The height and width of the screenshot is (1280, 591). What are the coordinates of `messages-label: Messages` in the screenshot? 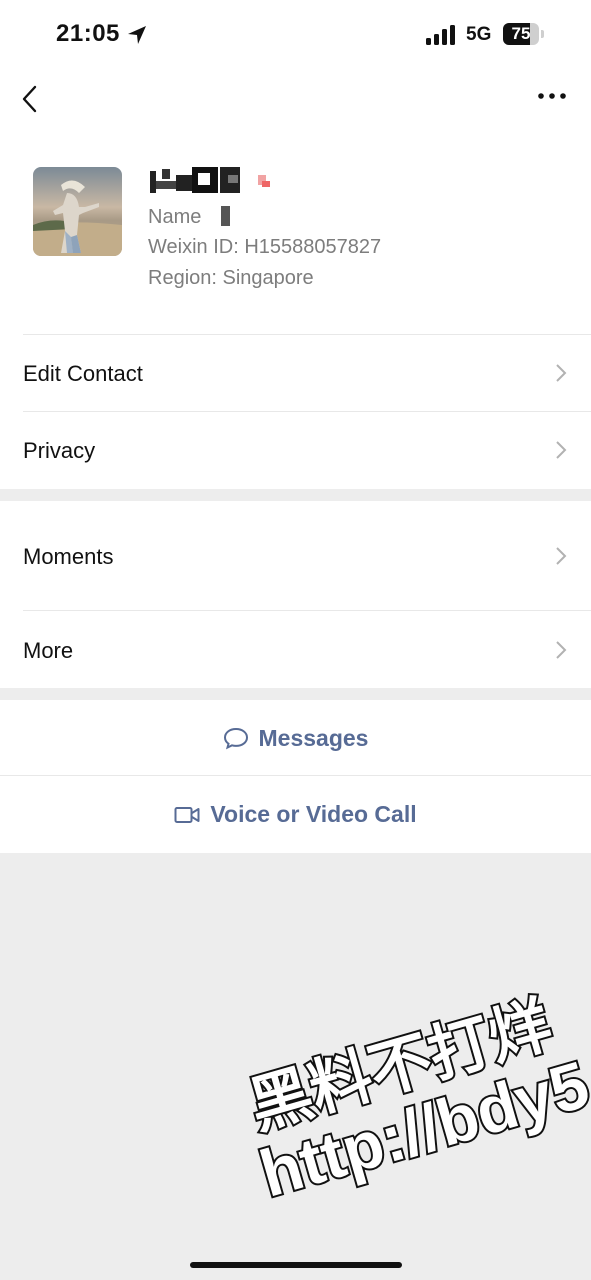 It's located at (313, 738).